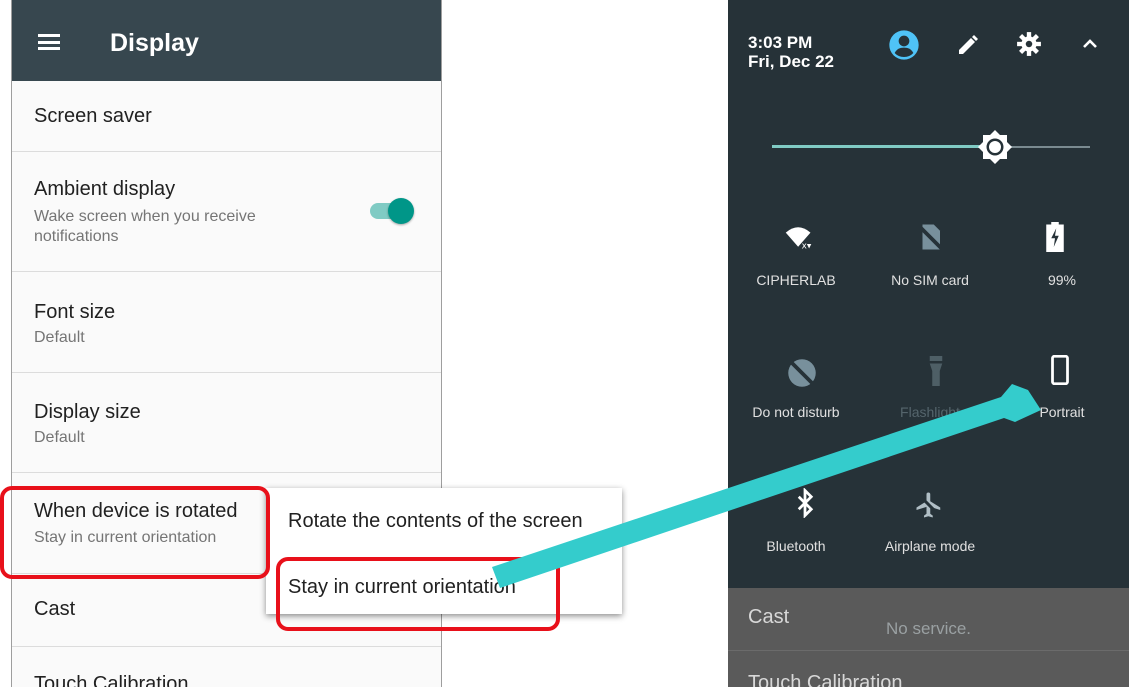  Describe the element at coordinates (435, 521) in the screenshot. I see `option-rotate-contents: Rotate the contents of the screen` at that location.